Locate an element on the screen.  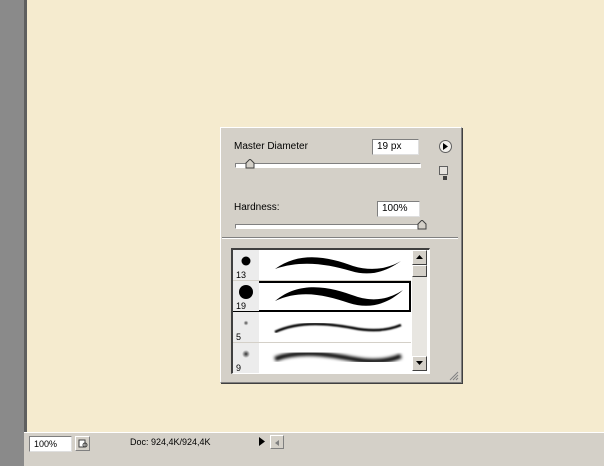
brush-preset-list: 13 19 5 9 is located at coordinates (330, 311).